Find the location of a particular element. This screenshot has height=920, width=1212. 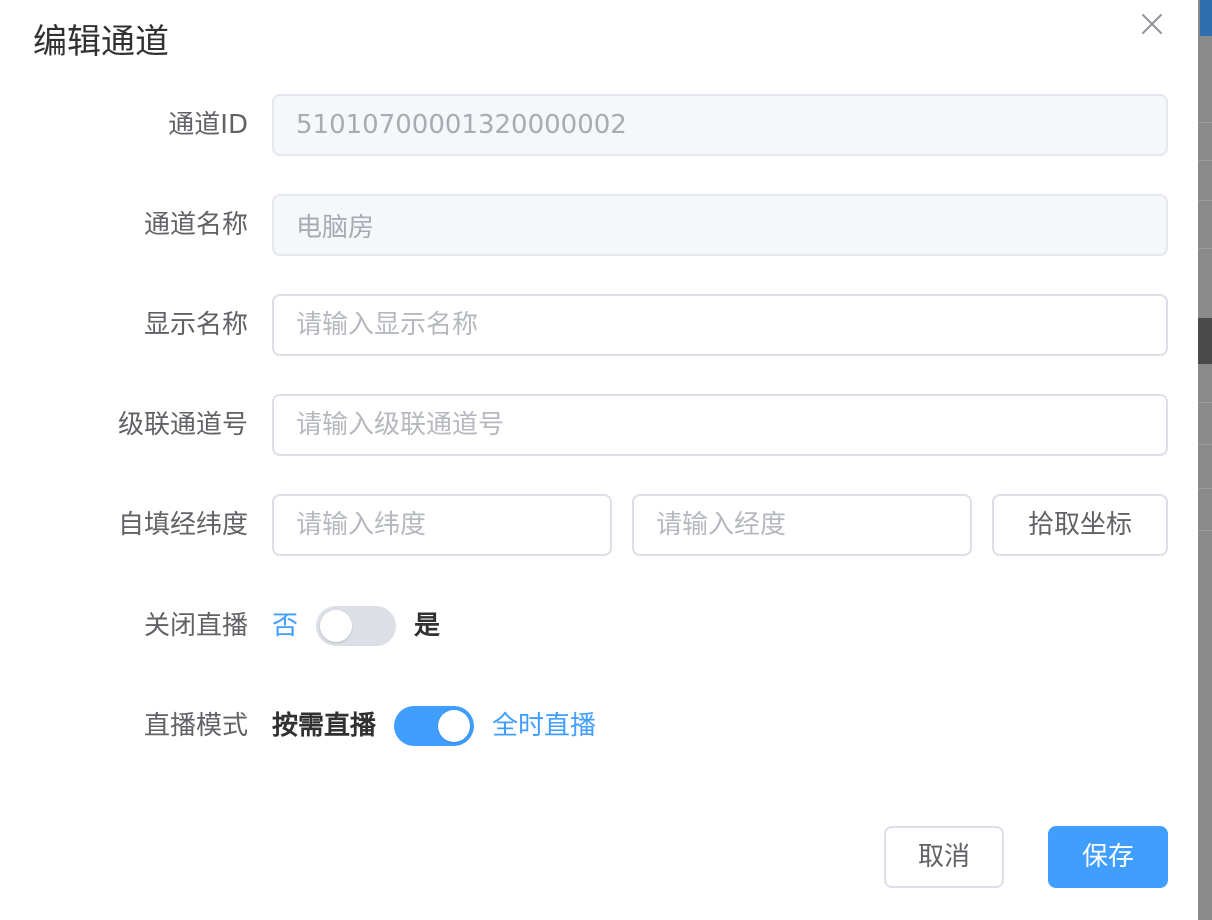

form-row-close-live: 关闭直播 否 是 is located at coordinates (599, 626).